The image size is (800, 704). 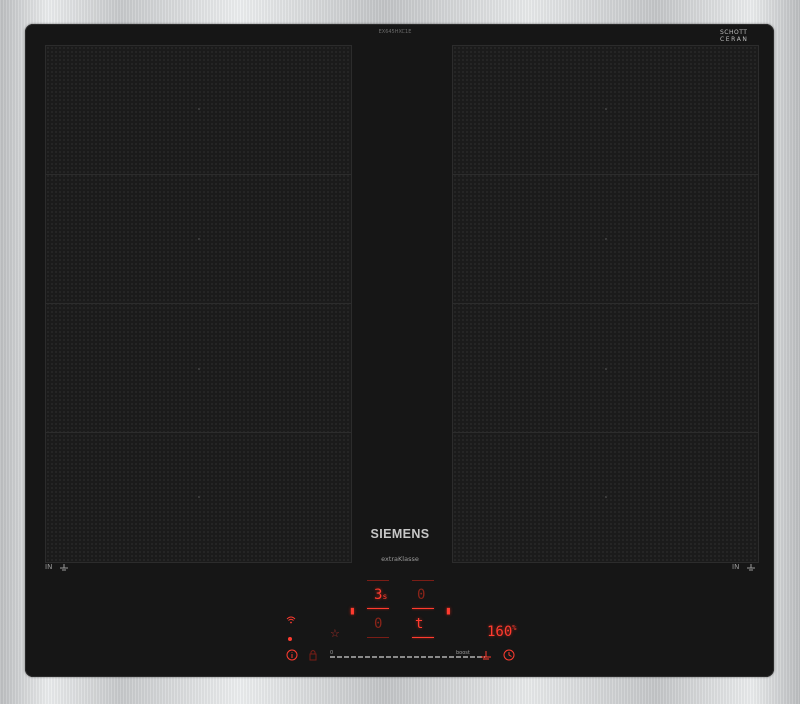 I want to click on brand-logo: SIEMENS, so click(x=400, y=534).